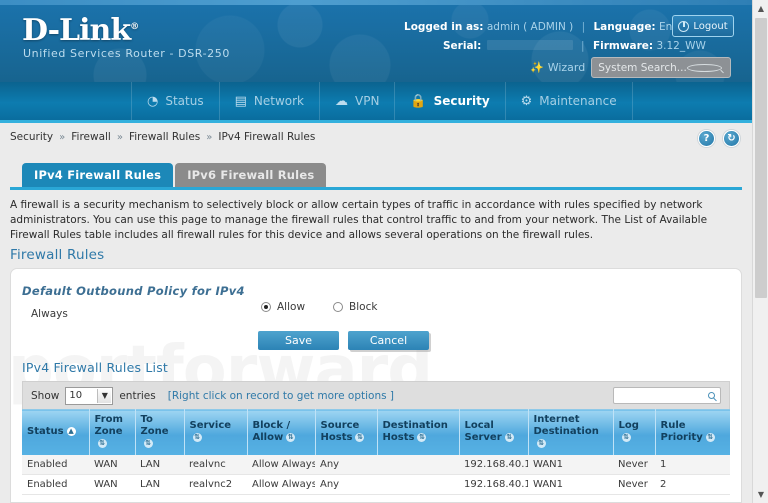 Image resolution: width=768 pixels, height=503 pixels. What do you see at coordinates (526, 101) in the screenshot?
I see `gear-icon: ⚙` at bounding box center [526, 101].